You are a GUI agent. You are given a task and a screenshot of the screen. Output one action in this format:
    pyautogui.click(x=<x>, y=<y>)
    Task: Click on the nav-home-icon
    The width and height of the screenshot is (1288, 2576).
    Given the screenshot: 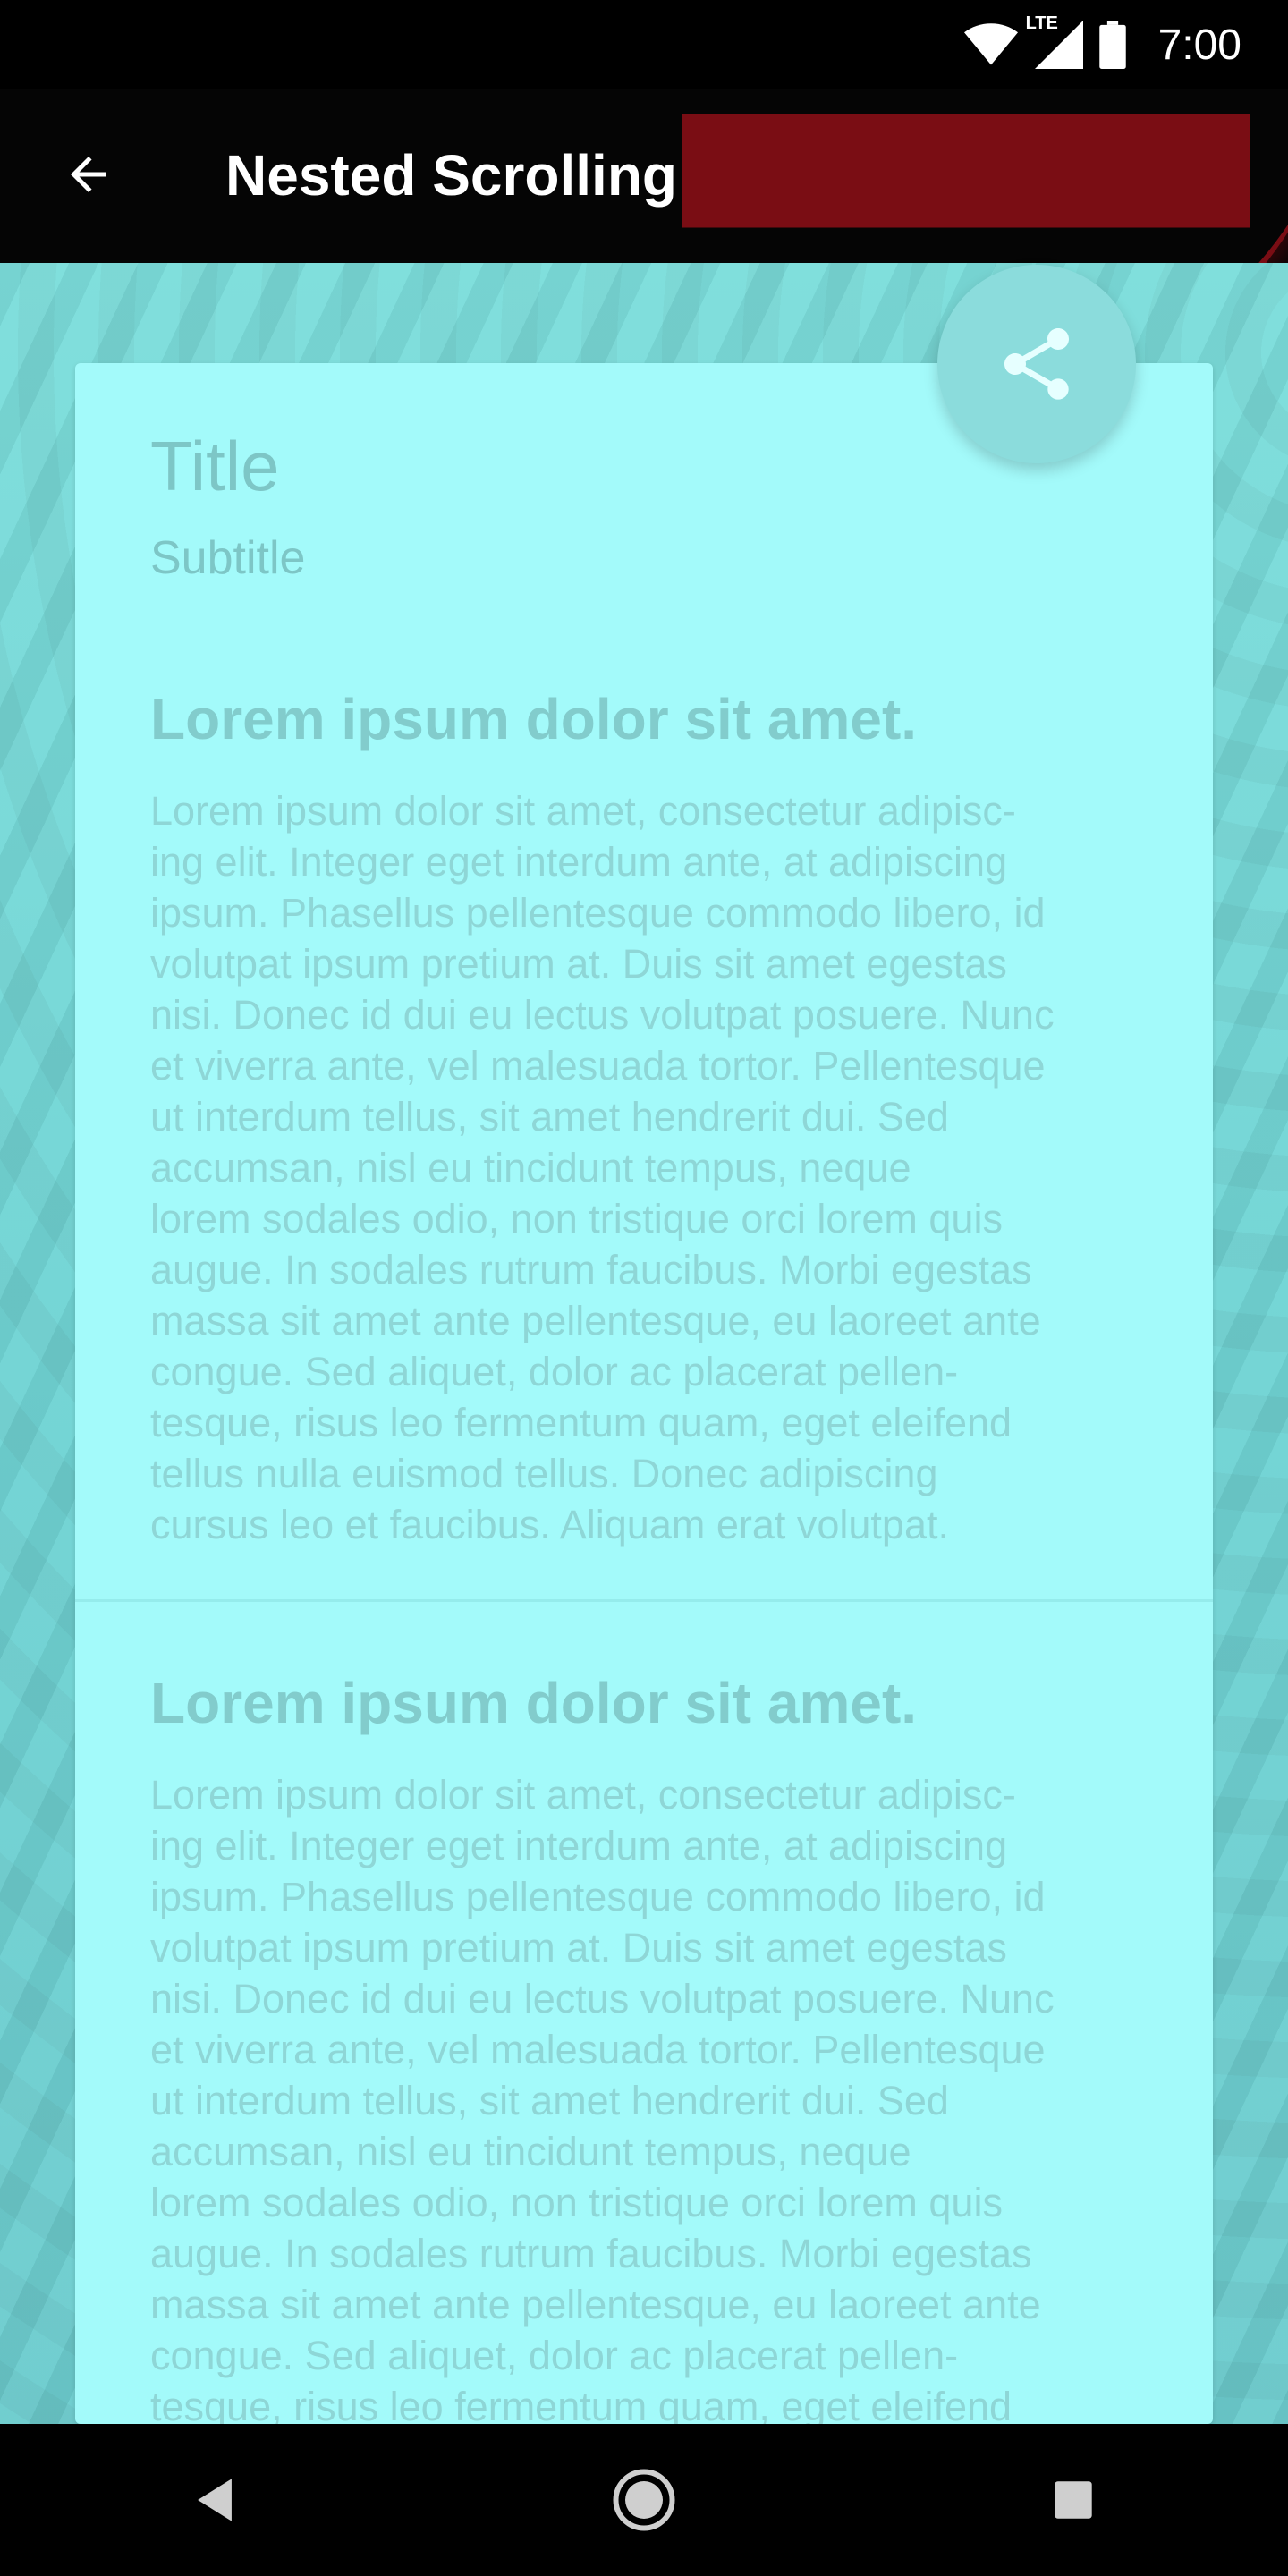 What is the action you would take?
    pyautogui.click(x=644, y=2500)
    